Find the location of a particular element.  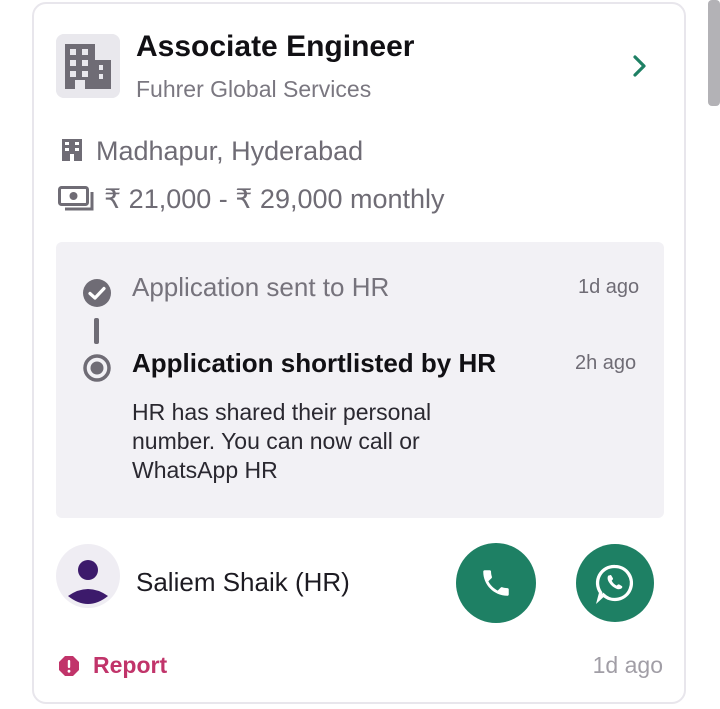

whatsapp-icon is located at coordinates (614, 584).